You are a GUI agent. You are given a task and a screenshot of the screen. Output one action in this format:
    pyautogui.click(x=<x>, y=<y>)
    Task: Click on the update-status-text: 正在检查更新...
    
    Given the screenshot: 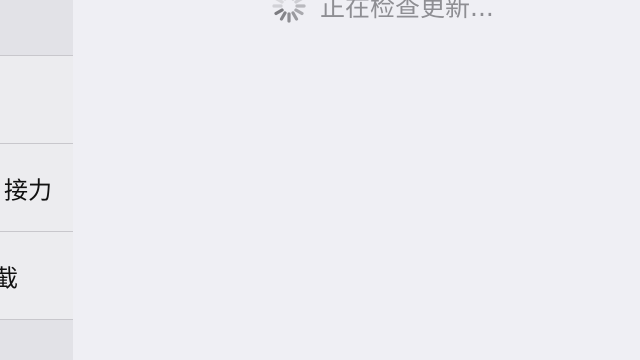 What is the action you would take?
    pyautogui.click(x=407, y=11)
    